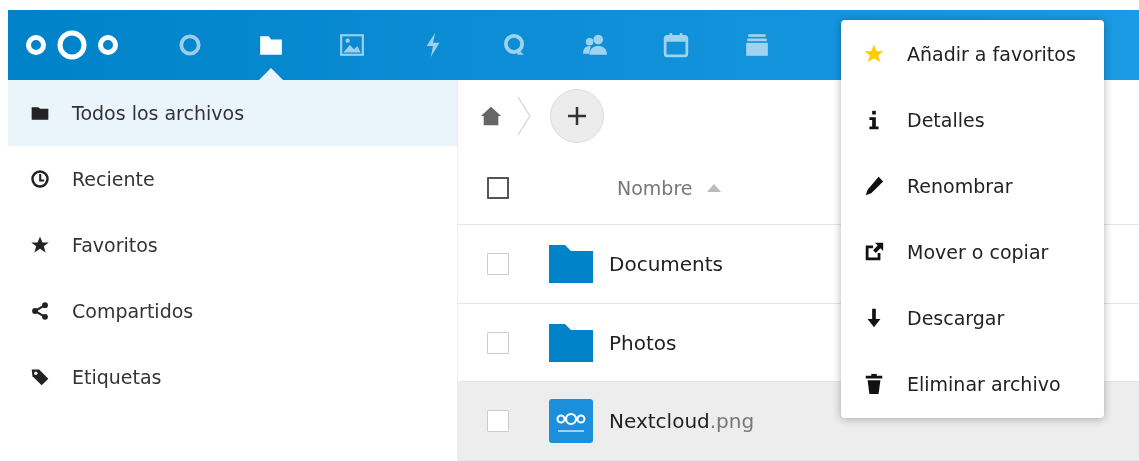  Describe the element at coordinates (40, 377) in the screenshot. I see `tag-icon` at that location.